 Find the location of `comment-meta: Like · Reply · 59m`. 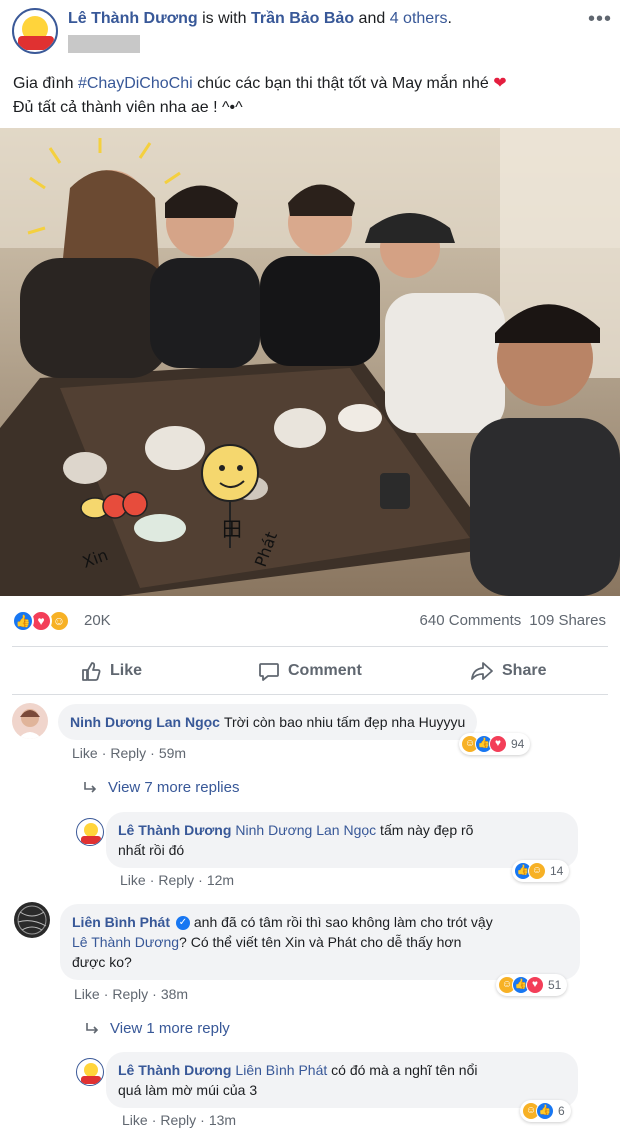

comment-meta: Like · Reply · 59m is located at coordinates (129, 753).